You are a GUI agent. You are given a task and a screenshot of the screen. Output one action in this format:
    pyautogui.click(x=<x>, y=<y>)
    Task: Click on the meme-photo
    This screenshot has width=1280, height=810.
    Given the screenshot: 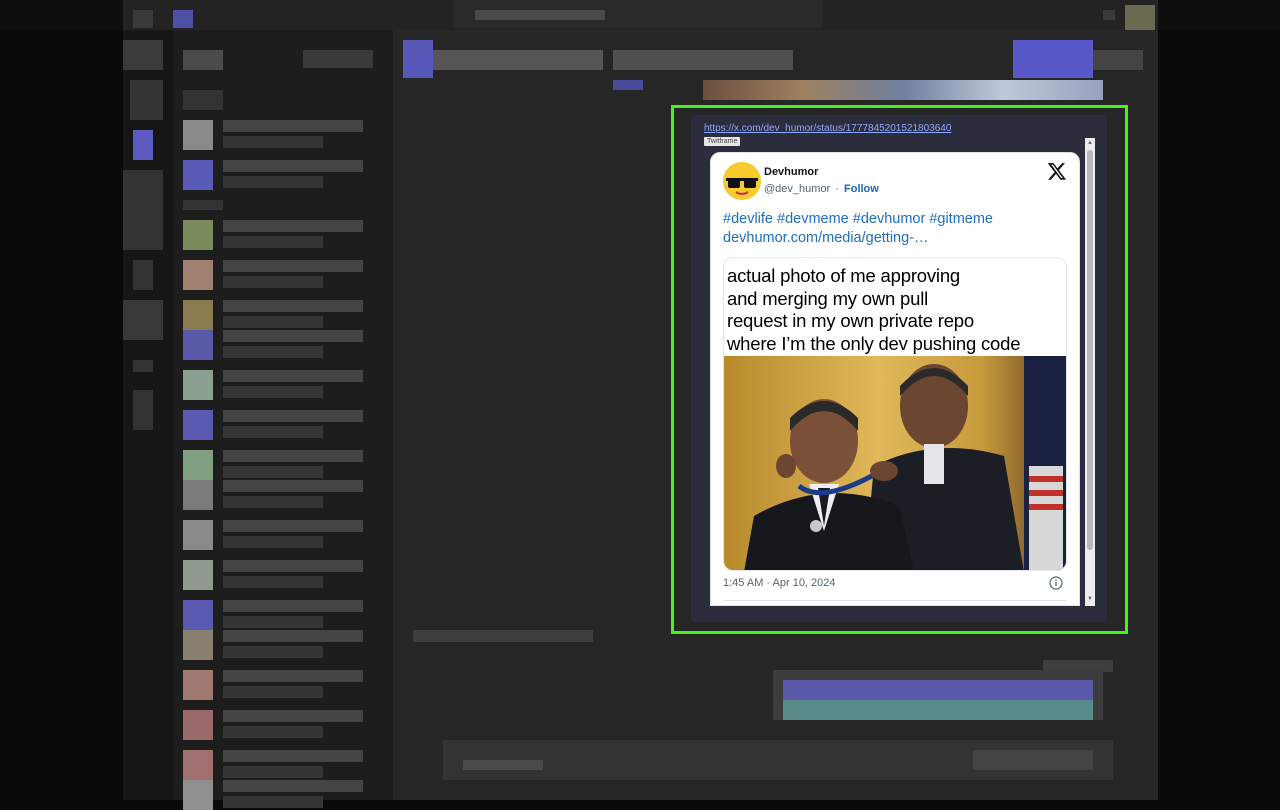 What is the action you would take?
    pyautogui.click(x=895, y=463)
    